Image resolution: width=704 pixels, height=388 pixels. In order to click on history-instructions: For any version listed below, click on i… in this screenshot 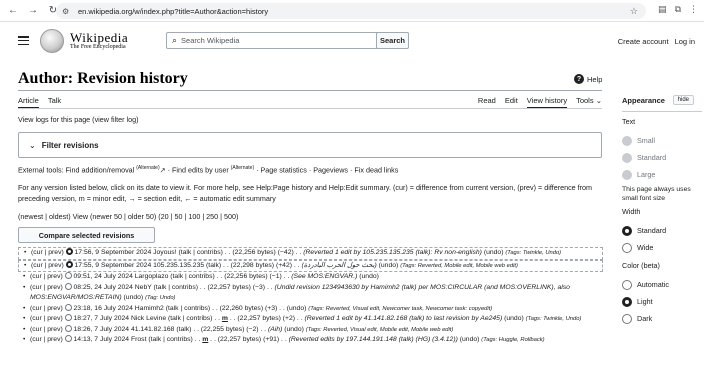, I will do `click(305, 193)`.